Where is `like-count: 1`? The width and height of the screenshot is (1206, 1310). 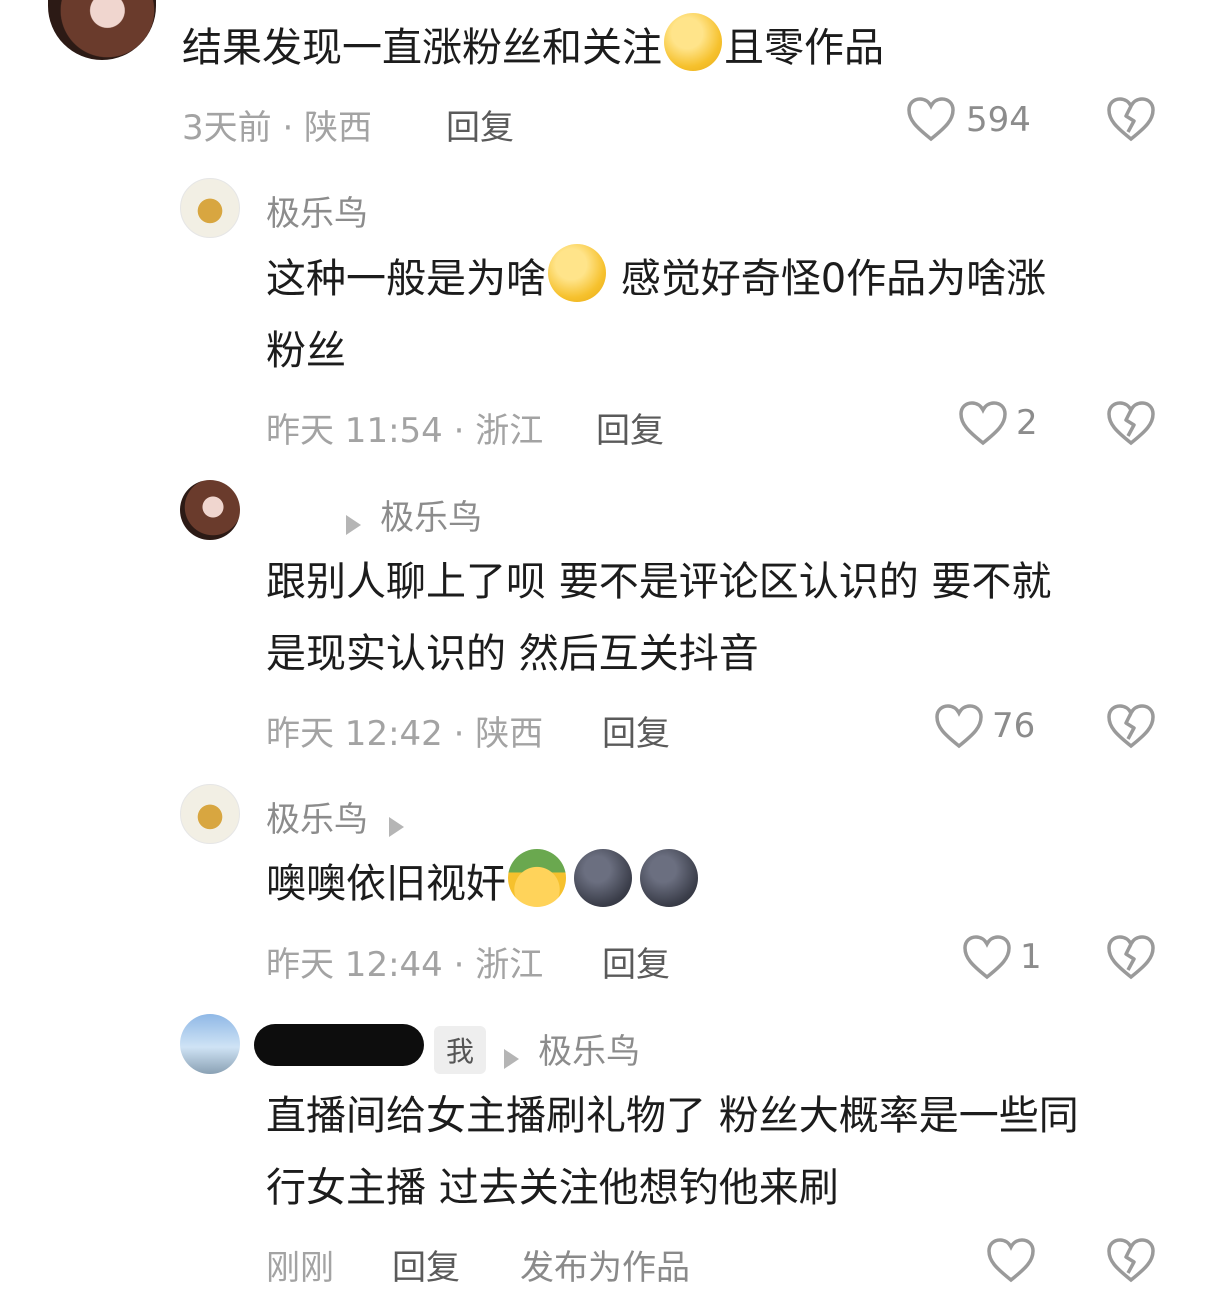 like-count: 1 is located at coordinates (1031, 957).